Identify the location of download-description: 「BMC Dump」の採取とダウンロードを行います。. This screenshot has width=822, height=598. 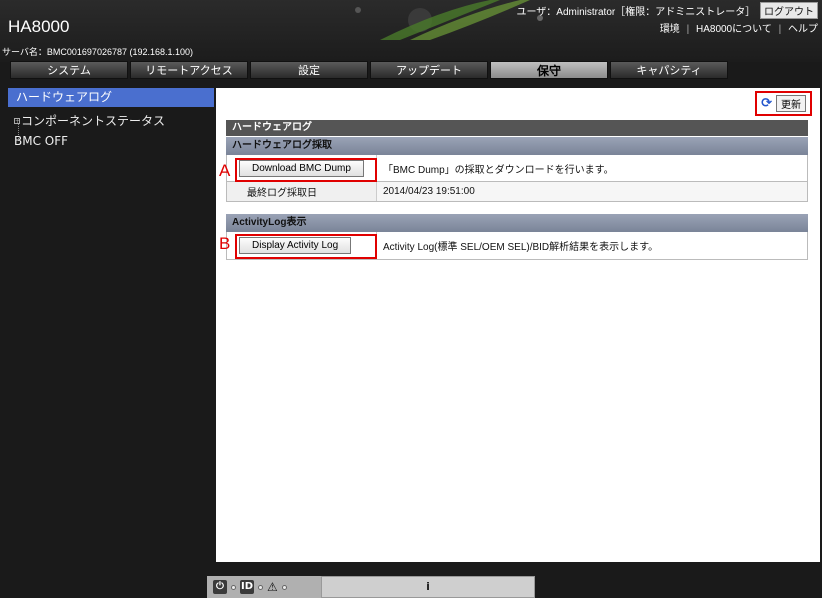
(498, 170).